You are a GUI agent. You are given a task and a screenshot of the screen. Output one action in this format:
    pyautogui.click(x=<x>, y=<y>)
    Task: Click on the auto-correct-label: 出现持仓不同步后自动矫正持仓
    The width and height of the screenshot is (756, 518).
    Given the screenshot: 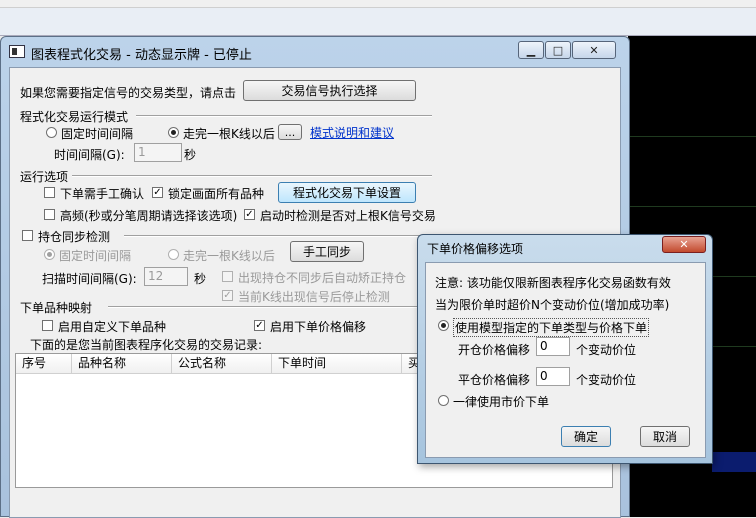 What is the action you would take?
    pyautogui.click(x=322, y=278)
    